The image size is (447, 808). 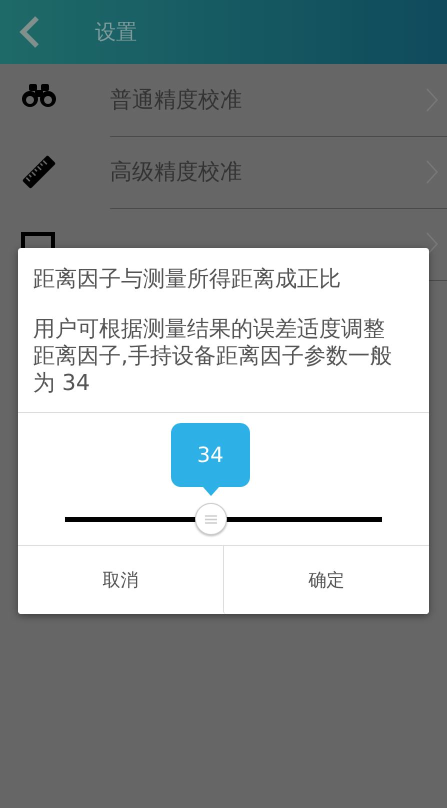 I want to click on slider-thumb, so click(x=210, y=519).